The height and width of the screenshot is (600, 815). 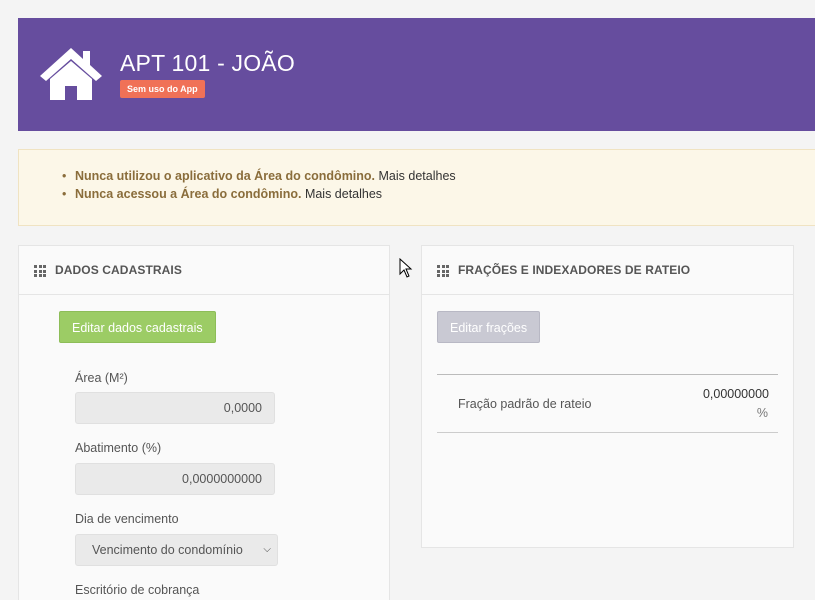 I want to click on chevron-down-icon: ⌵, so click(x=267, y=549).